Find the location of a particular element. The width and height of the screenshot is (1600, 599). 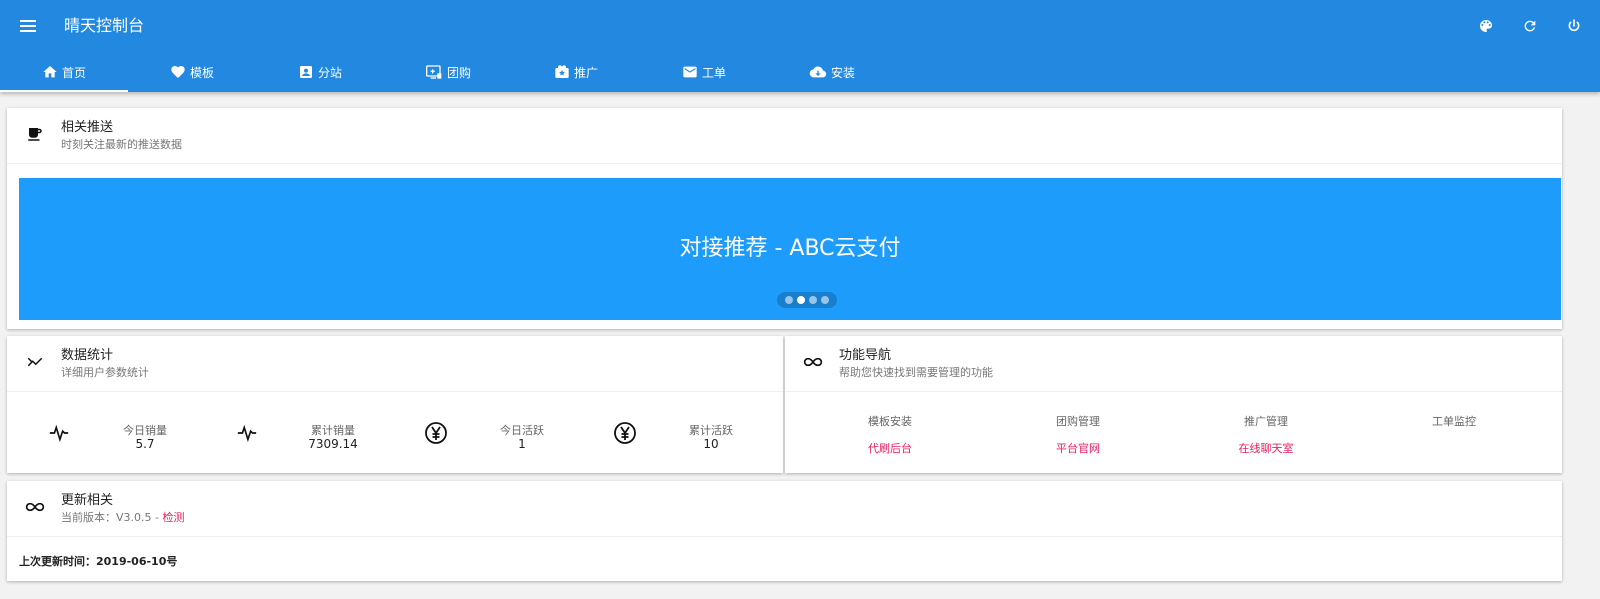

carousel-indicators is located at coordinates (807, 300).